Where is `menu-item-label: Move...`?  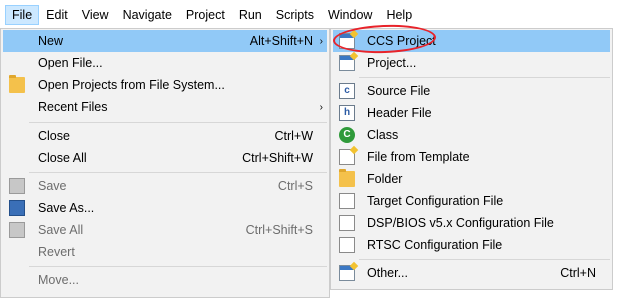 menu-item-label: Move... is located at coordinates (58, 280).